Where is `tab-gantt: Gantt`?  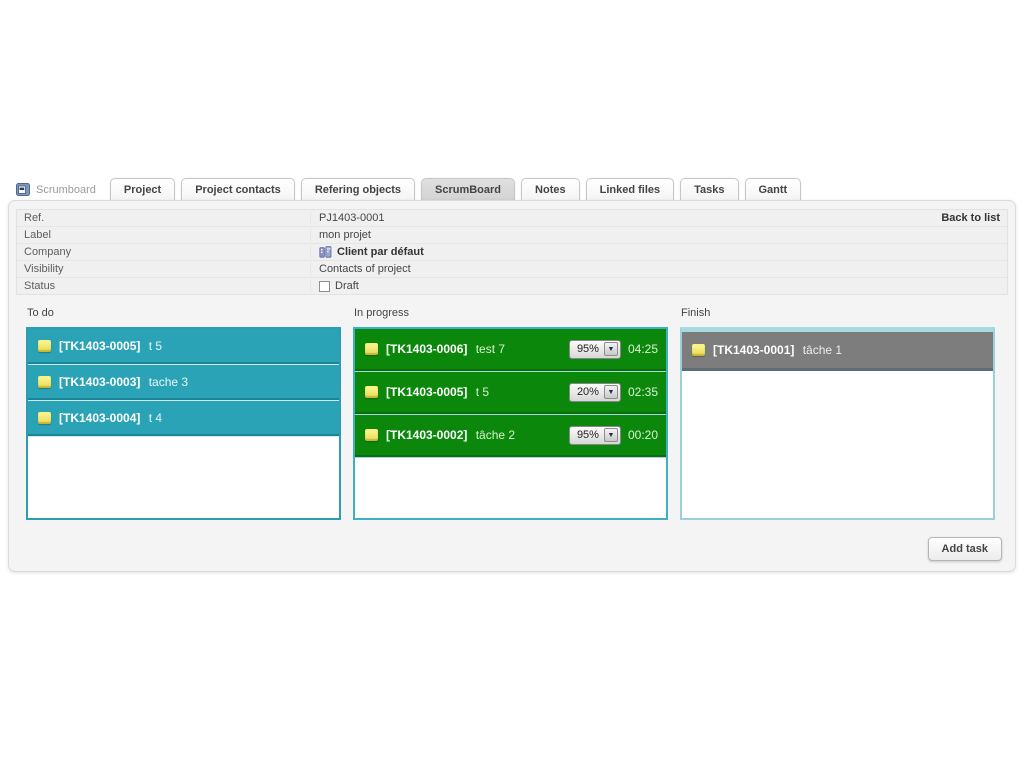
tab-gantt: Gantt is located at coordinates (773, 189).